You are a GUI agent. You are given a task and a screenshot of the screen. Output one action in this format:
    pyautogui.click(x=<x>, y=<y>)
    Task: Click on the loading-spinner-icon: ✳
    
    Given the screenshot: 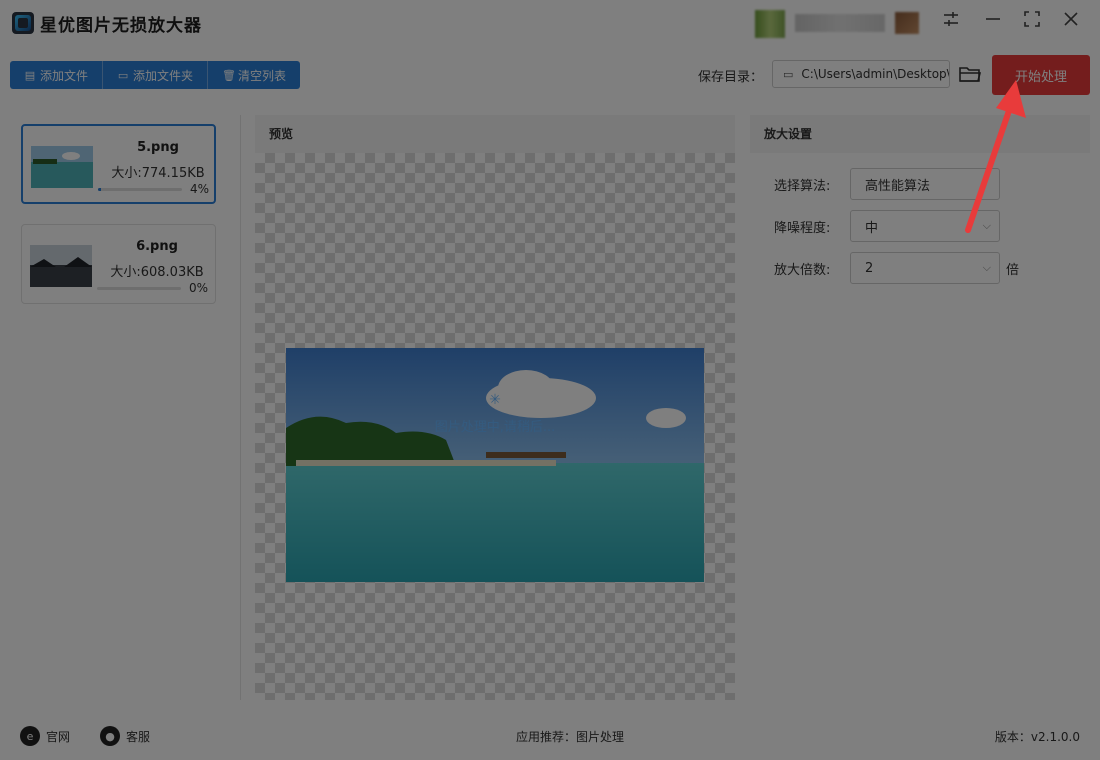 What is the action you would take?
    pyautogui.click(x=495, y=400)
    